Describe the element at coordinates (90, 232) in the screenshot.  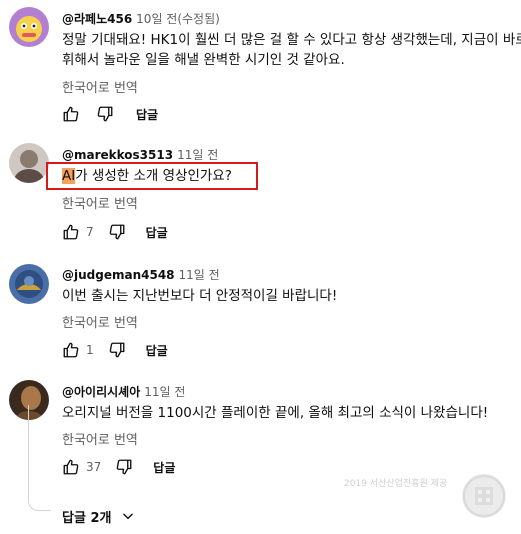
I see `like-count: 7` at that location.